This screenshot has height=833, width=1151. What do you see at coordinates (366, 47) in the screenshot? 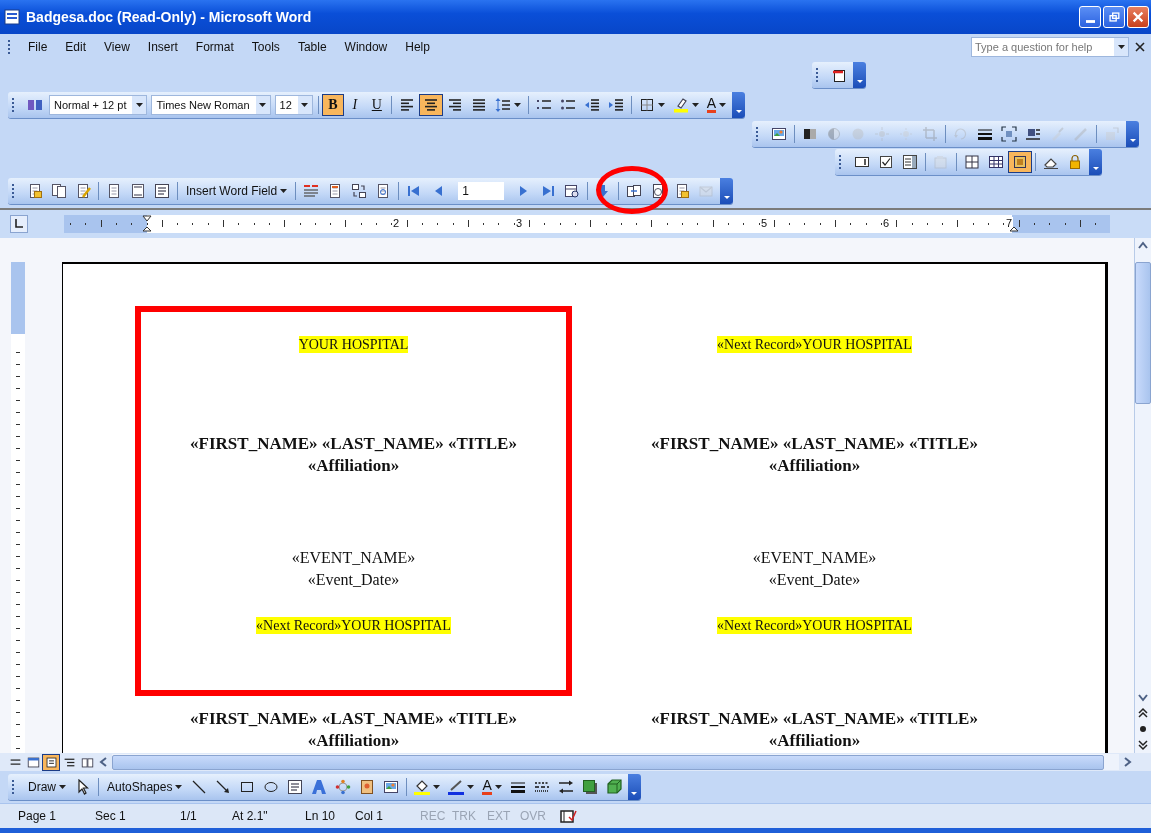
I see `menu-item: Window` at bounding box center [366, 47].